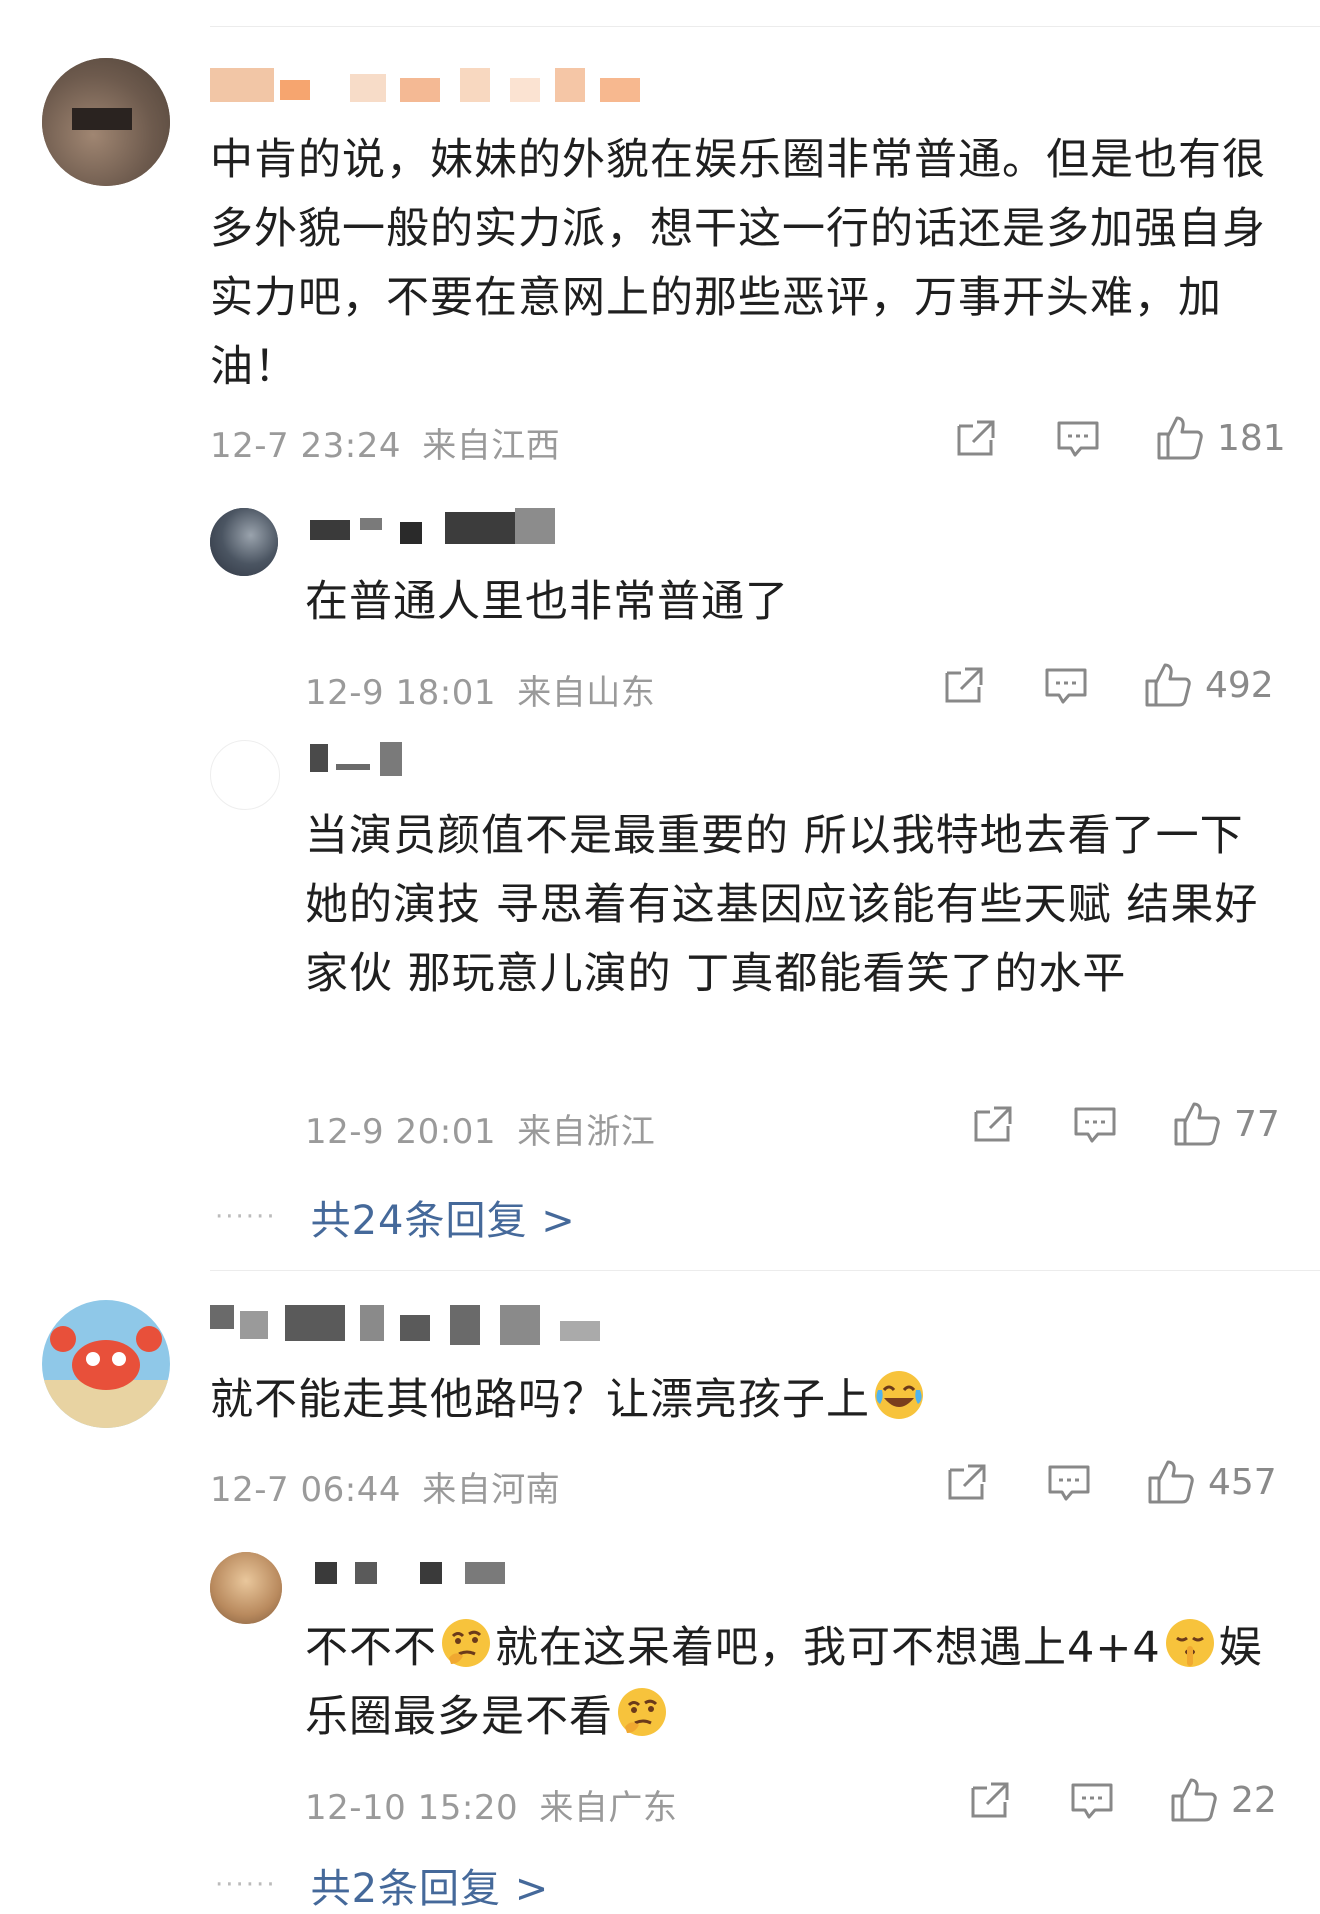 The image size is (1320, 1914). Describe the element at coordinates (792, 1683) in the screenshot. I see `reply-text: 不不不 就在这呆着吧，我可不想遇上4+4 娱乐圈最多是不看` at that location.